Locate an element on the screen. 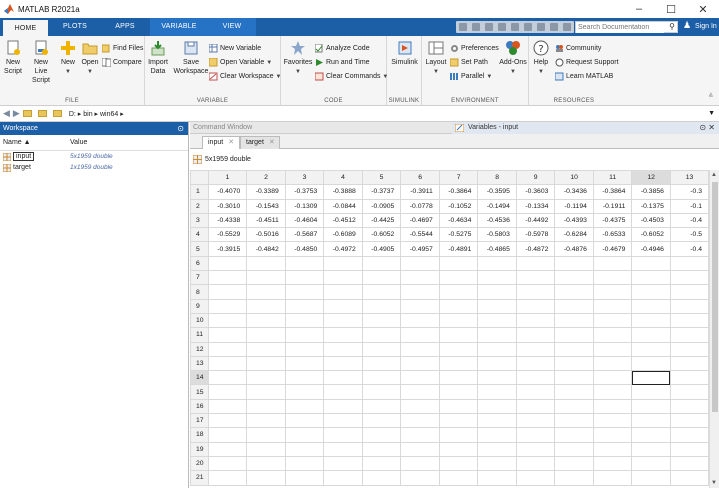 This screenshot has height=488, width=719. column-header: 2 is located at coordinates (266, 178).